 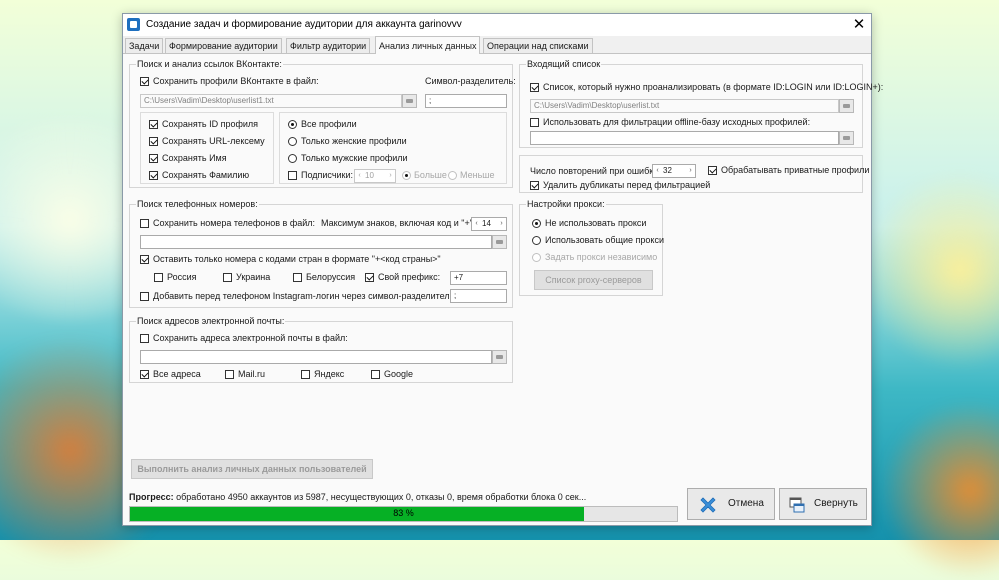 What do you see at coordinates (292, 175) in the screenshot?
I see `subscribers-checkbox` at bounding box center [292, 175].